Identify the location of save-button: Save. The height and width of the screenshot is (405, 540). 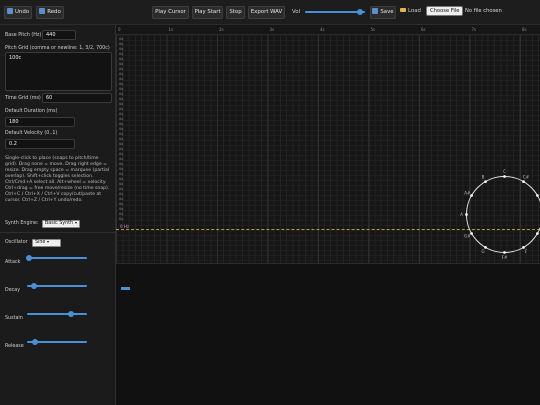
(383, 12).